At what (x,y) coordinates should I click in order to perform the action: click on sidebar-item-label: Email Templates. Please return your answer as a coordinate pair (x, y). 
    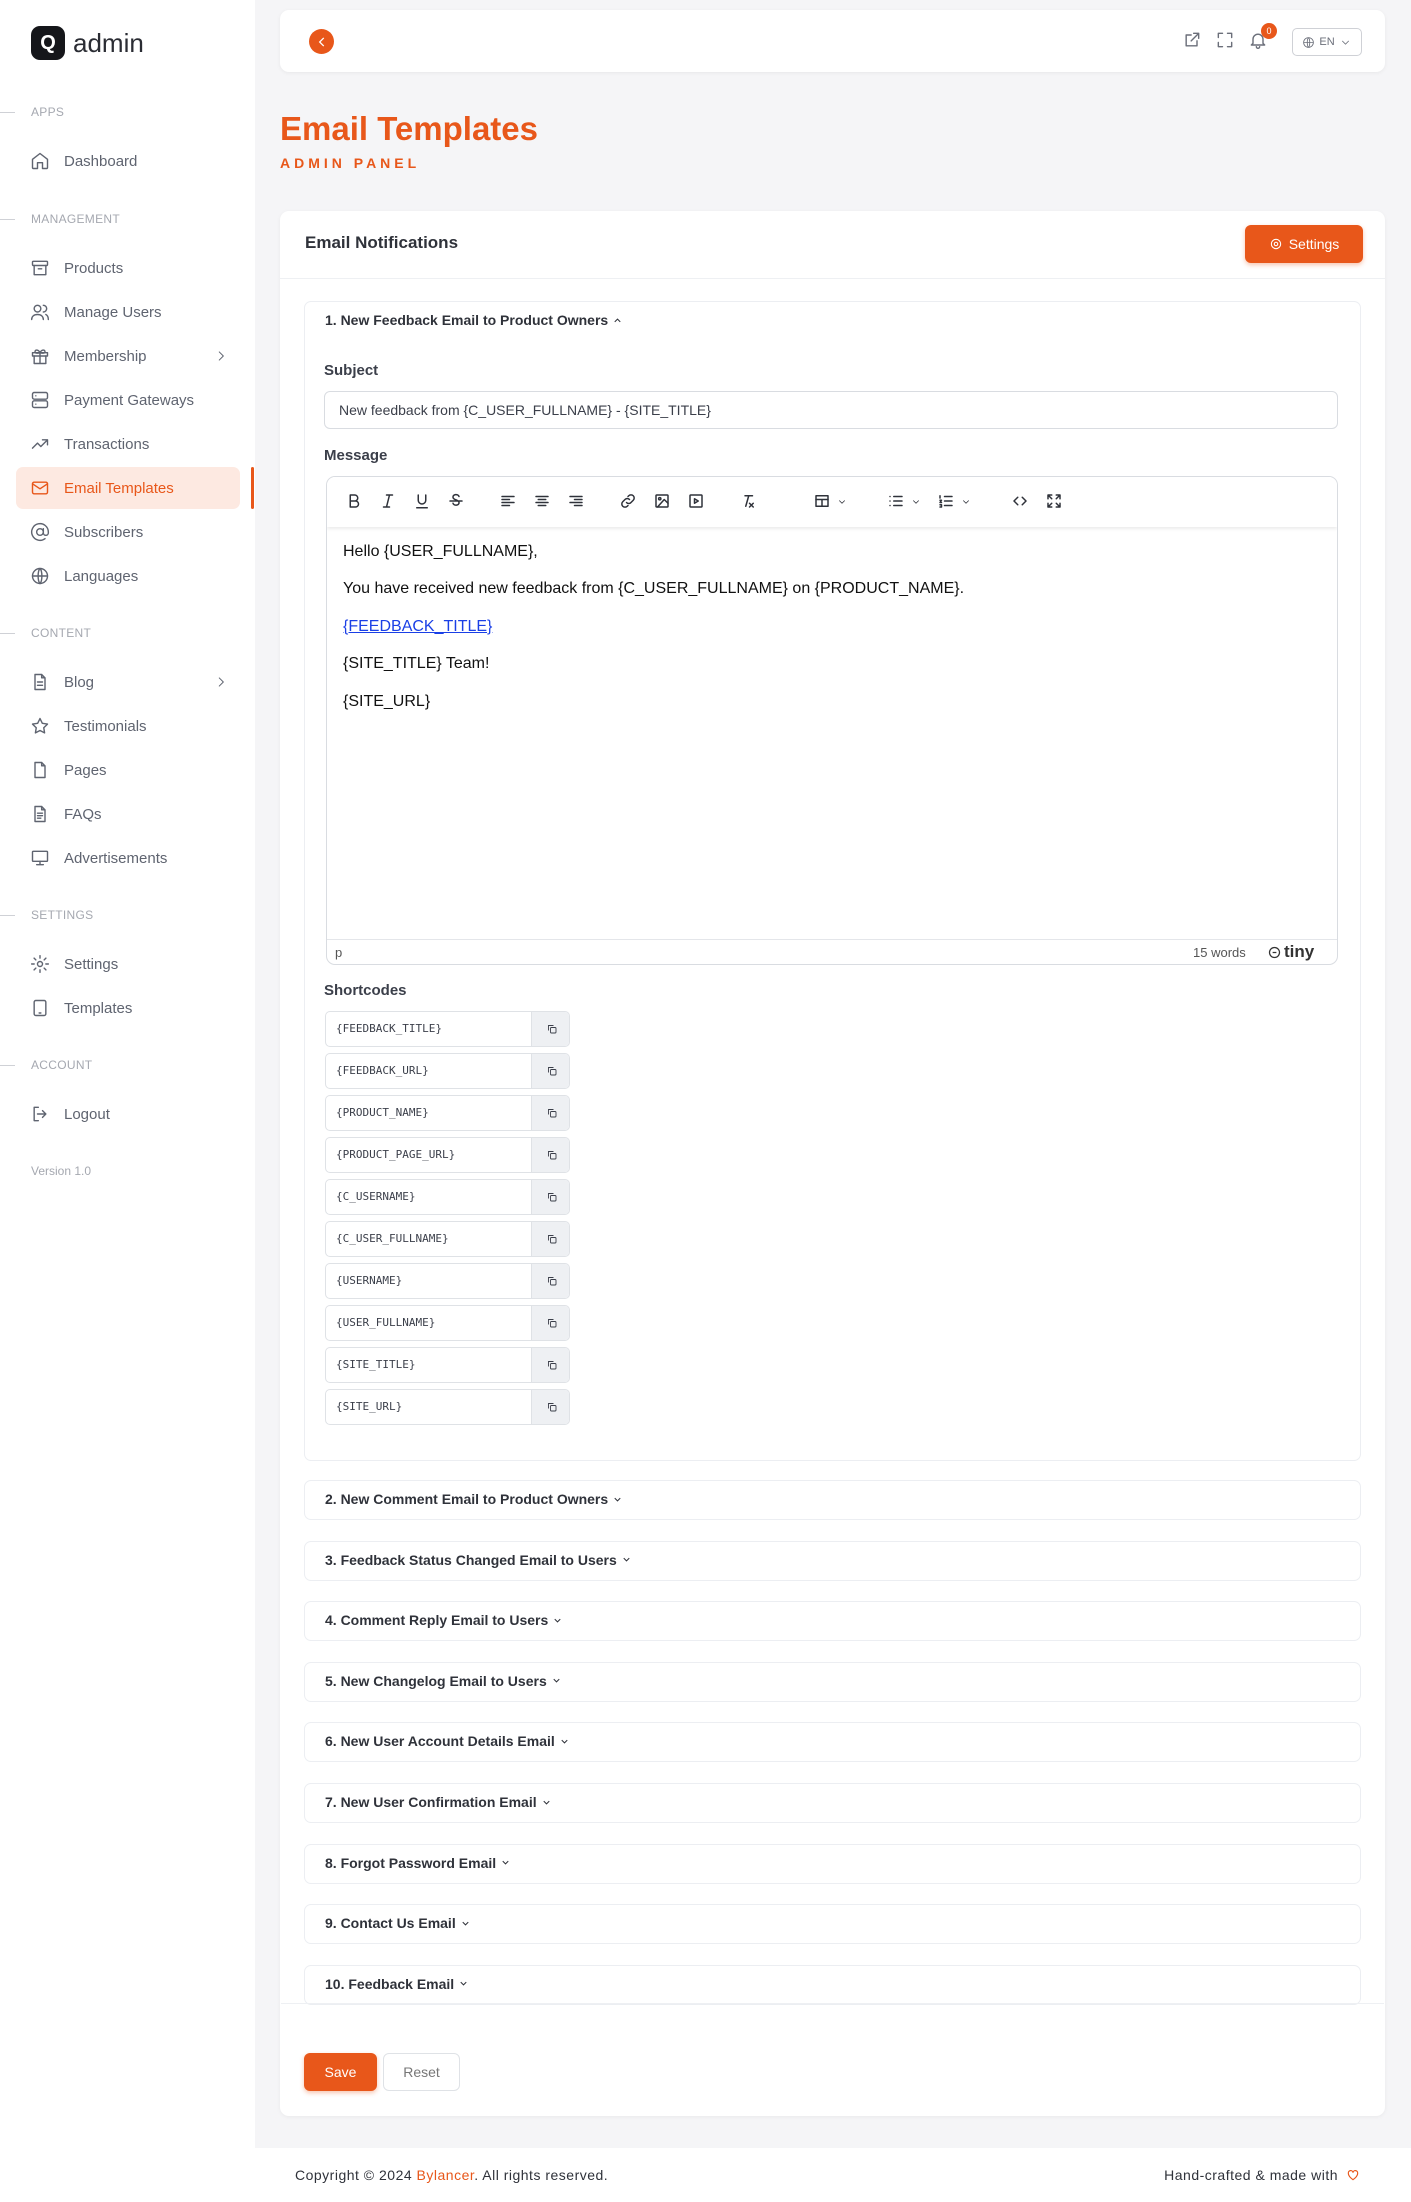
    Looking at the image, I should click on (119, 488).